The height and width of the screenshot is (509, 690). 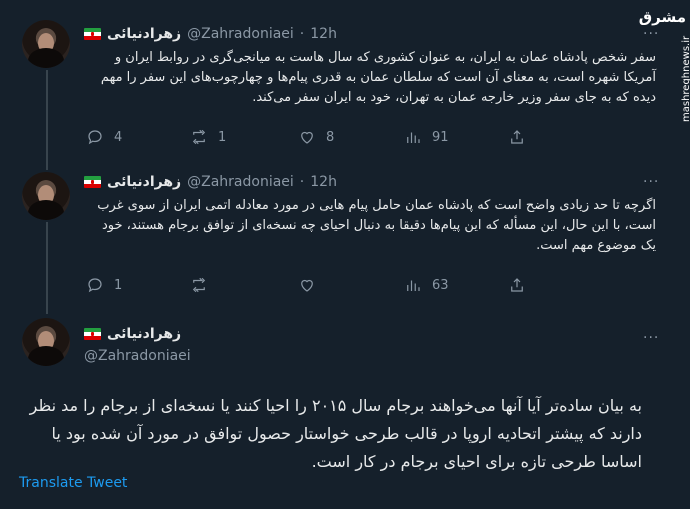 What do you see at coordinates (456, 137) in the screenshot?
I see `views-button: 91` at bounding box center [456, 137].